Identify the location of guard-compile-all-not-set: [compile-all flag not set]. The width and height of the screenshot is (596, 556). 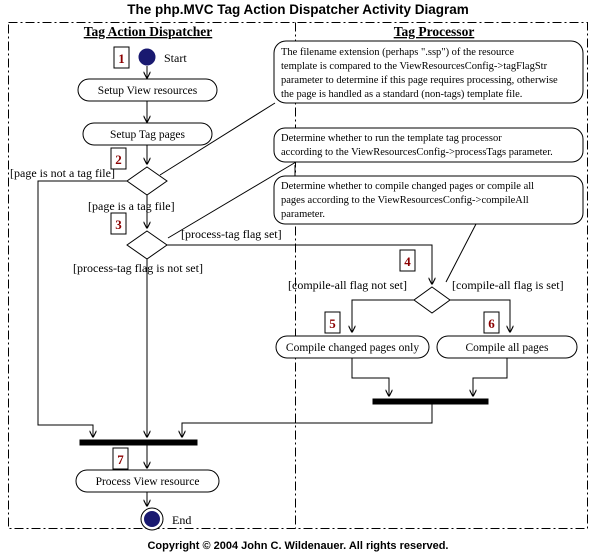
(347, 285).